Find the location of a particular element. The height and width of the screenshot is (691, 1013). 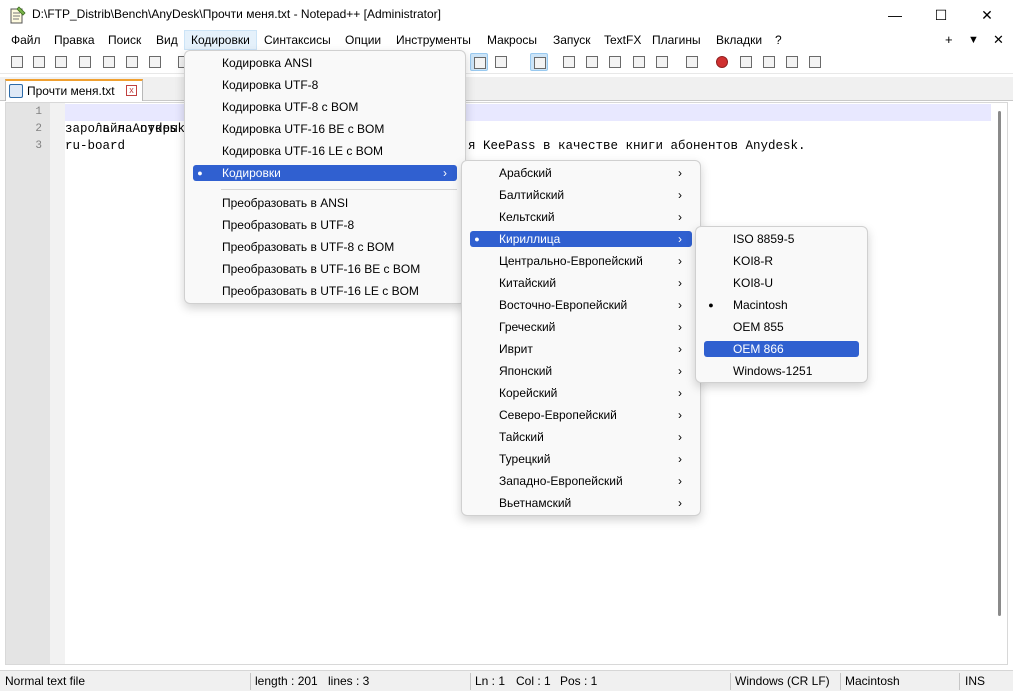

convert-item-2-label: Преобразовать в UTF-8 с BOM is located at coordinates (308, 247).